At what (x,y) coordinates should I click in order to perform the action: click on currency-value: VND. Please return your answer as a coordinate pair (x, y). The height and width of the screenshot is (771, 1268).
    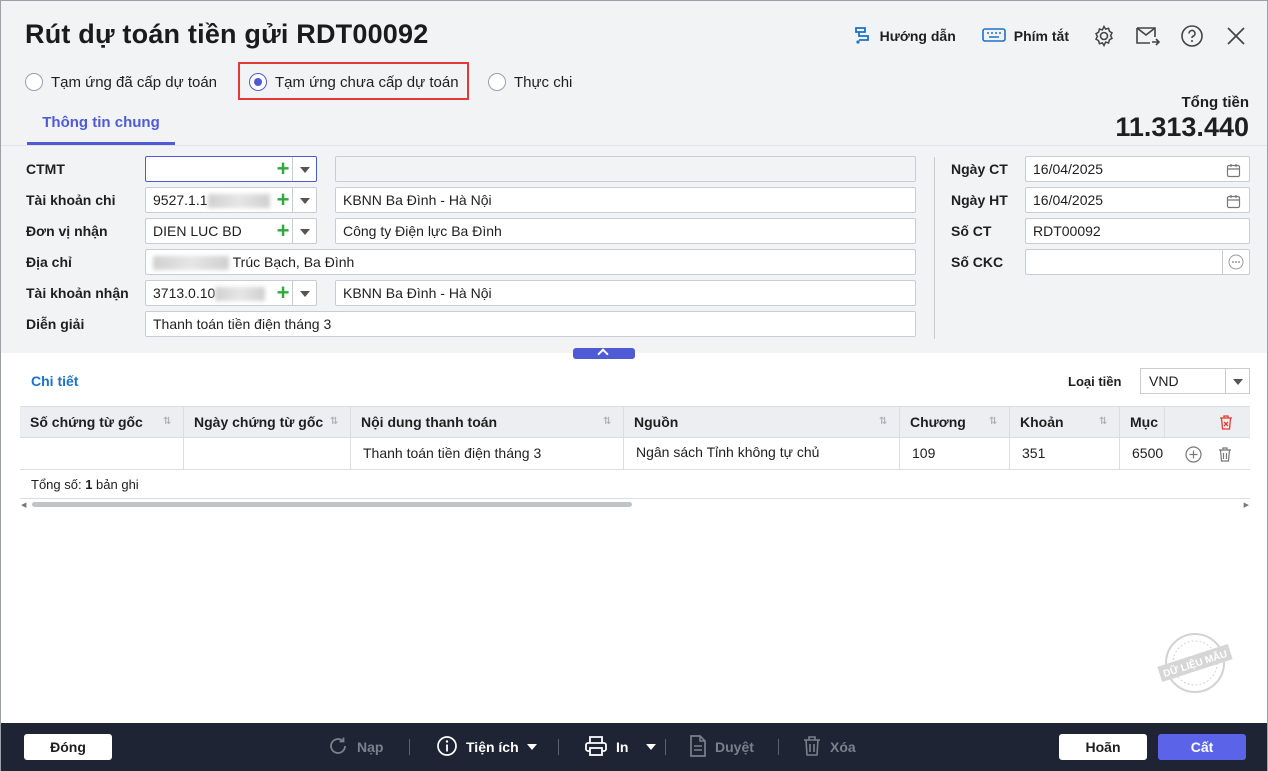
    Looking at the image, I should click on (1164, 381).